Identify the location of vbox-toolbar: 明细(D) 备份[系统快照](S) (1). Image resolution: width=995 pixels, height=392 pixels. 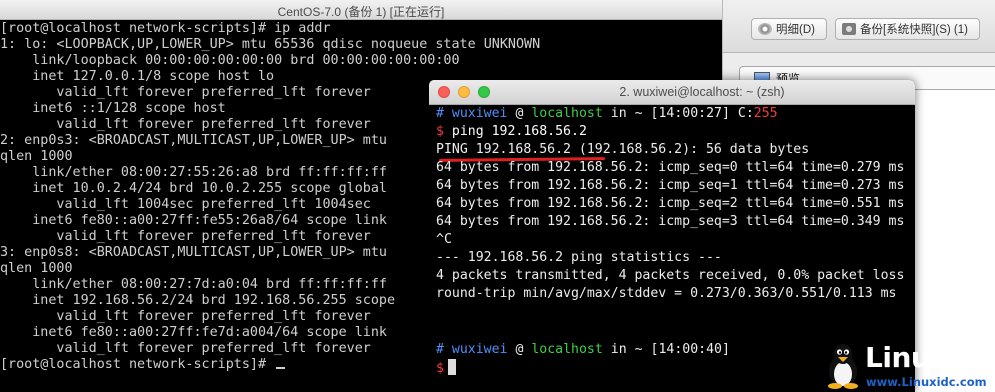
(859, 26).